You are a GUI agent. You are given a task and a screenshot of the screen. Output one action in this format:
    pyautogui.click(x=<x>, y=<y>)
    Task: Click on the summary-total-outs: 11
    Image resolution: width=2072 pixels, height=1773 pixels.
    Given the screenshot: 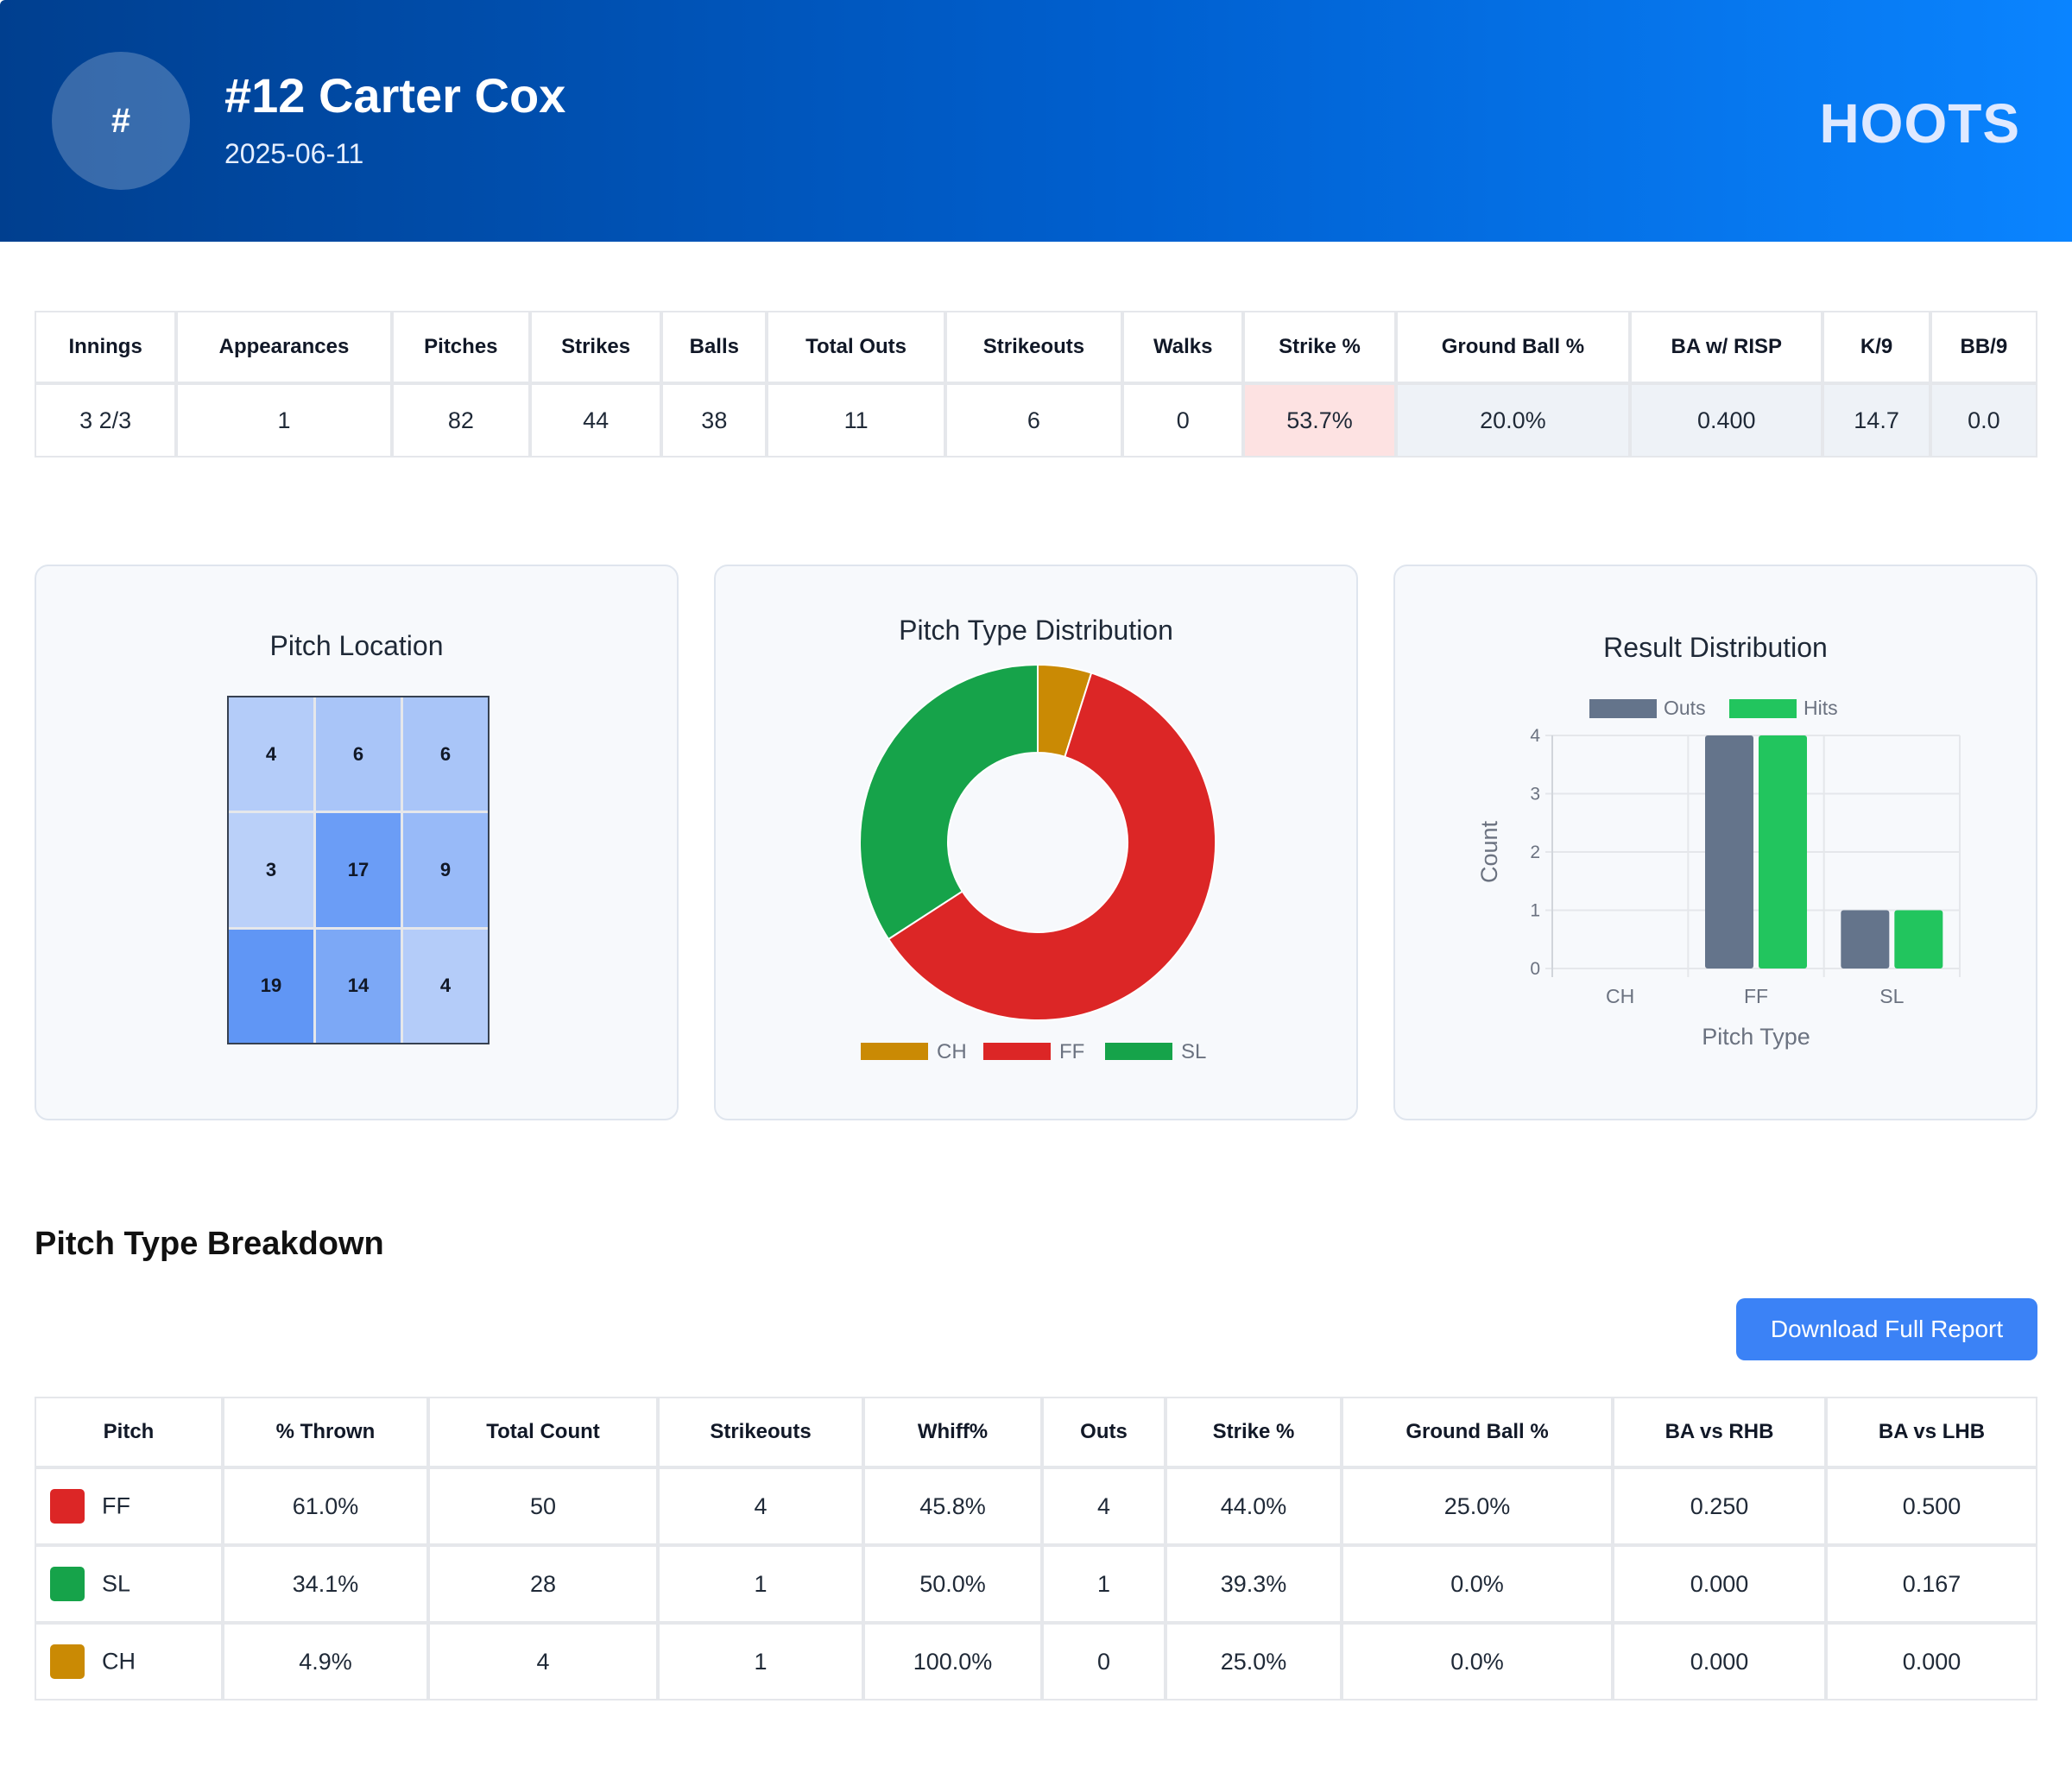 What is the action you would take?
    pyautogui.click(x=856, y=420)
    